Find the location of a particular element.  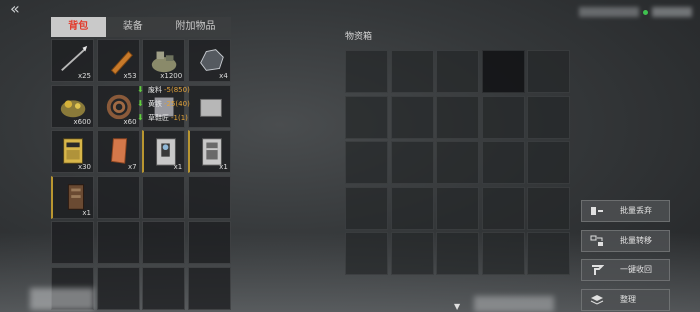

batch-transfer-button: 批量转移 is located at coordinates (625, 240).